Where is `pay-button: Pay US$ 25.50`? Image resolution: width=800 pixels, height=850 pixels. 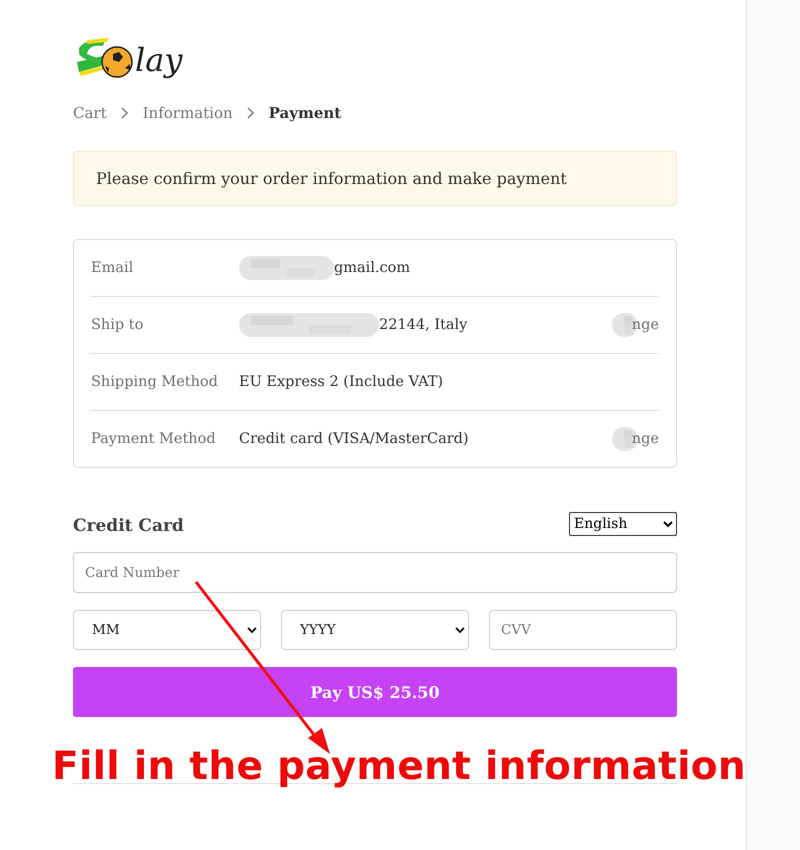 pay-button: Pay US$ 25.50 is located at coordinates (375, 692).